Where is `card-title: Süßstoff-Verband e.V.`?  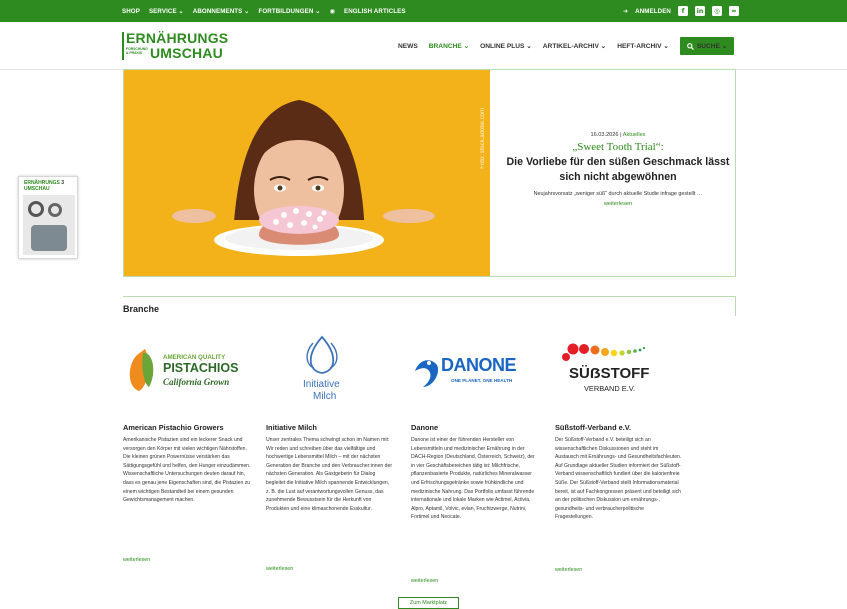
card-title: Süßstoff-Verband e.V. is located at coordinates (593, 427).